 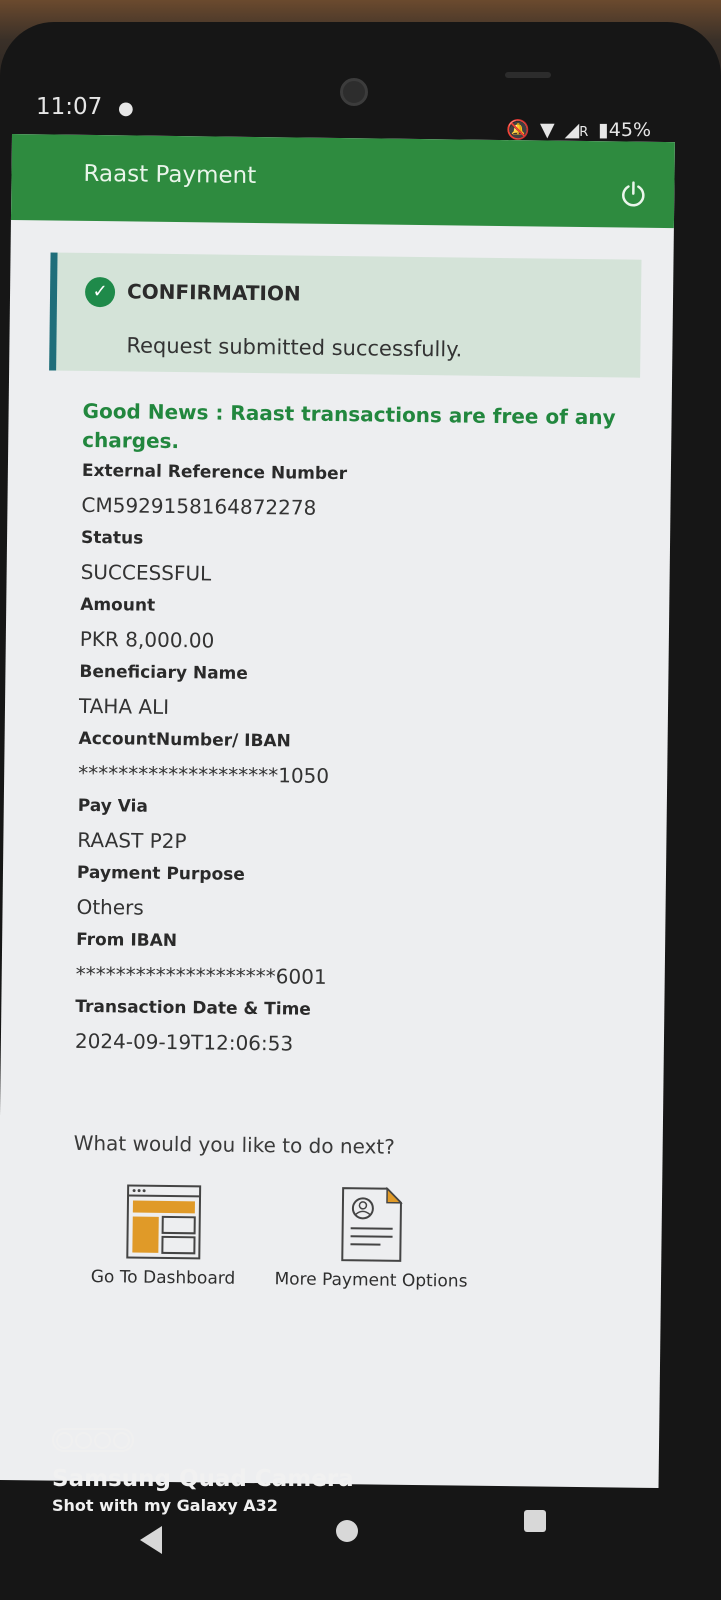 What do you see at coordinates (201, 975) in the screenshot?
I see `detail-value: ********************6001` at bounding box center [201, 975].